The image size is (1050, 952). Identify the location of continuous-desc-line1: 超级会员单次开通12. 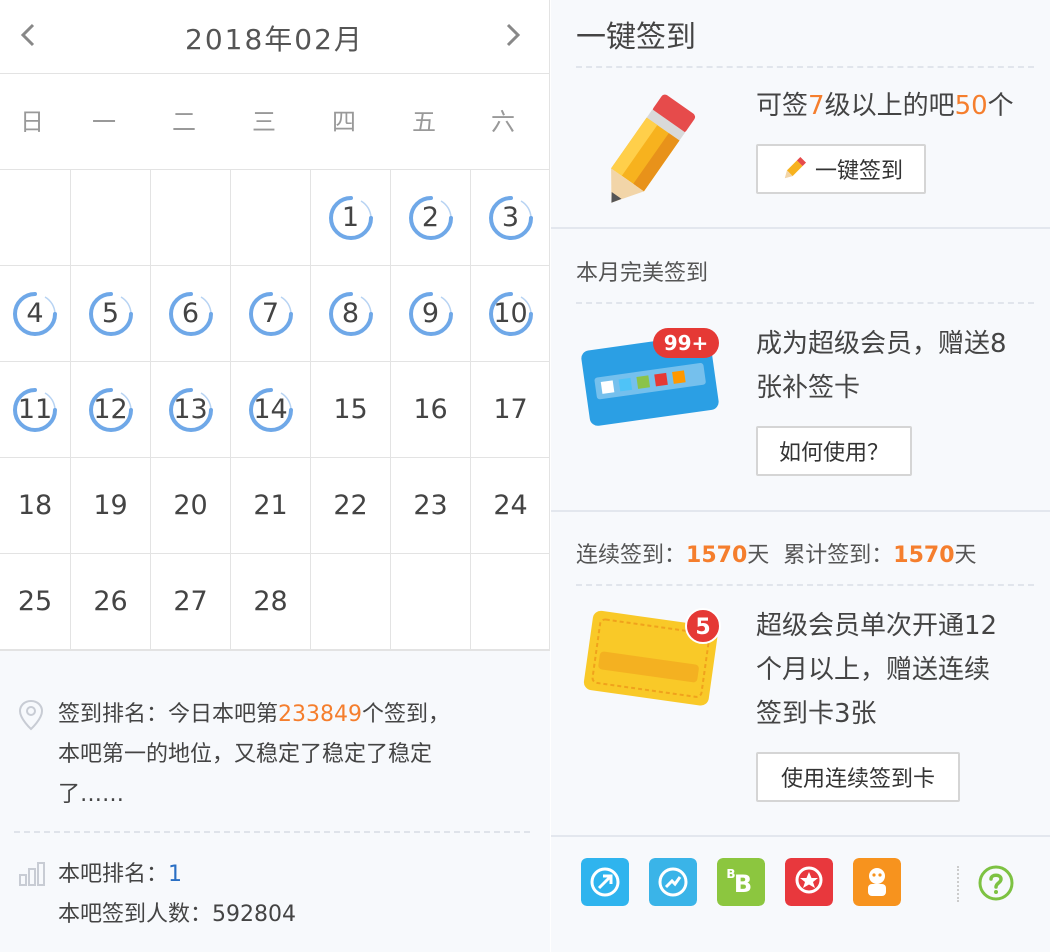
(877, 626).